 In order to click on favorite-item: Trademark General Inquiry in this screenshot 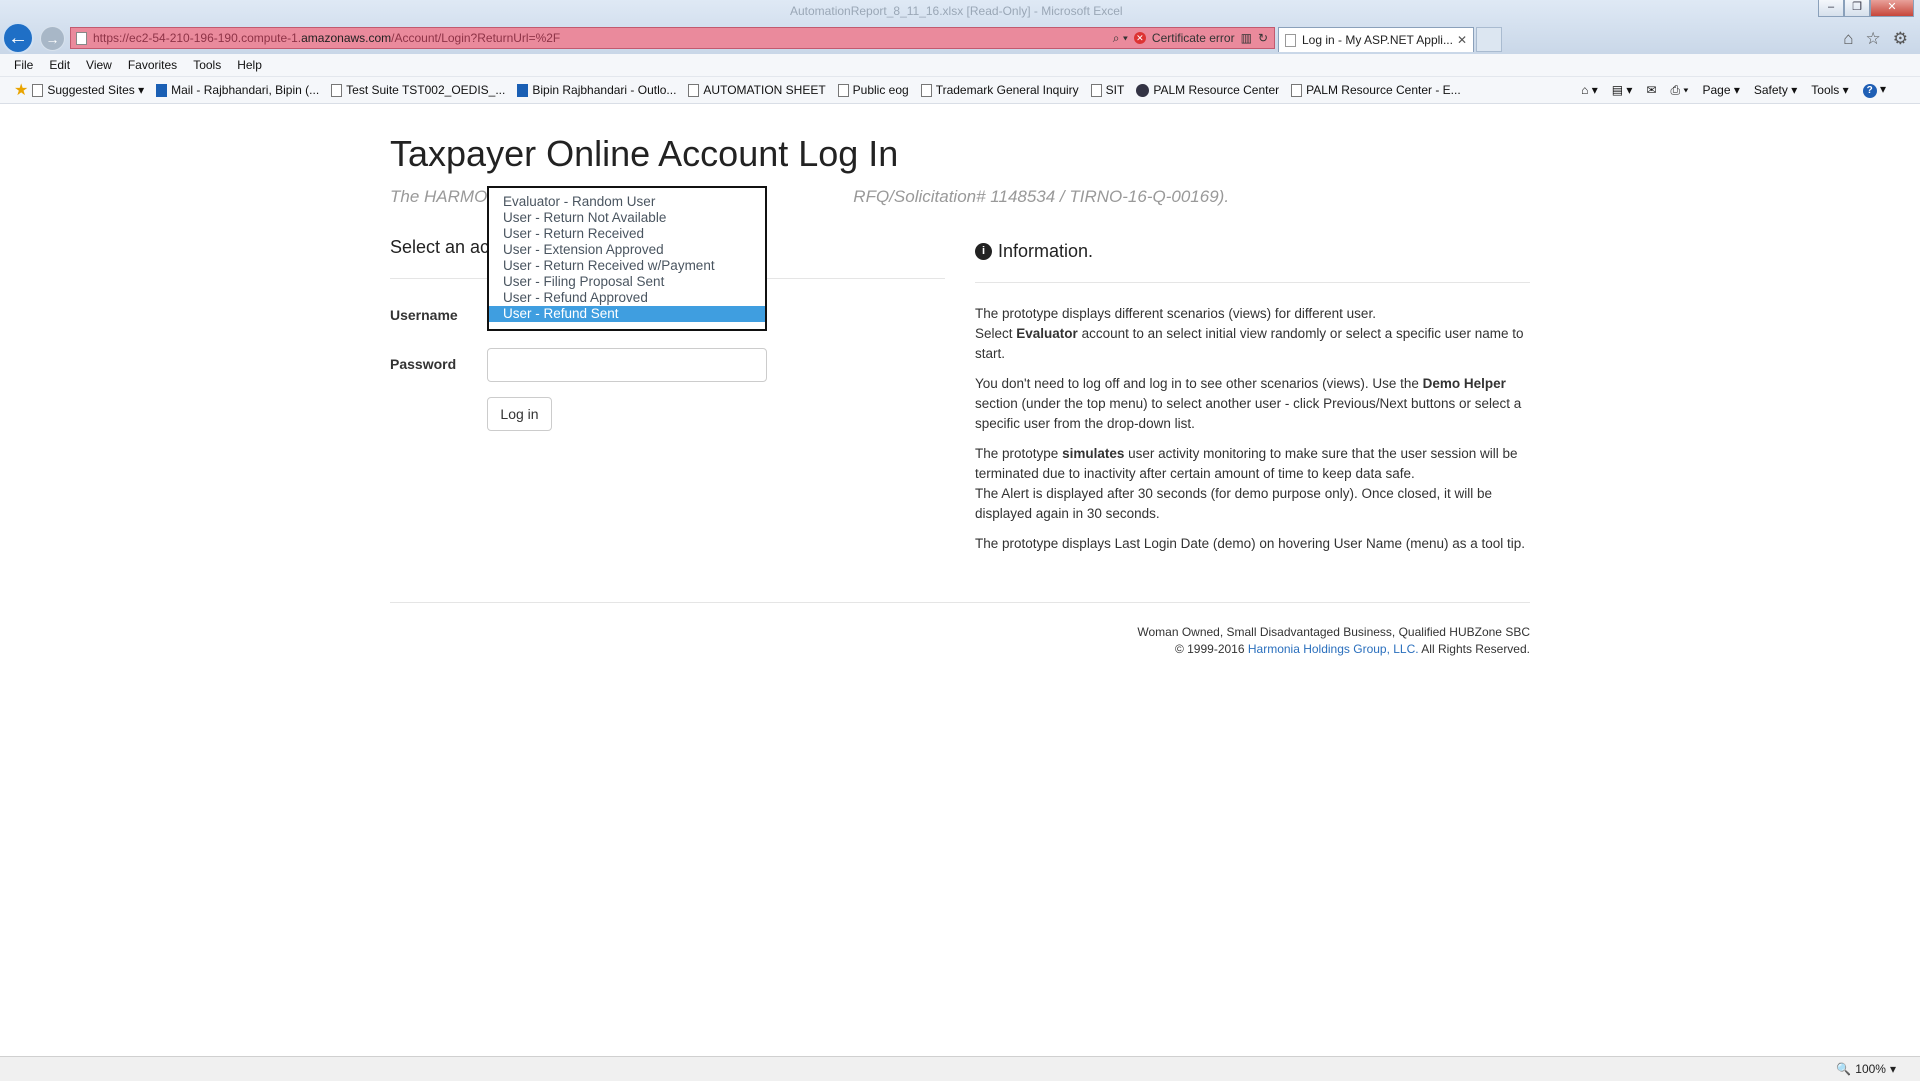, I will do `click(999, 90)`.